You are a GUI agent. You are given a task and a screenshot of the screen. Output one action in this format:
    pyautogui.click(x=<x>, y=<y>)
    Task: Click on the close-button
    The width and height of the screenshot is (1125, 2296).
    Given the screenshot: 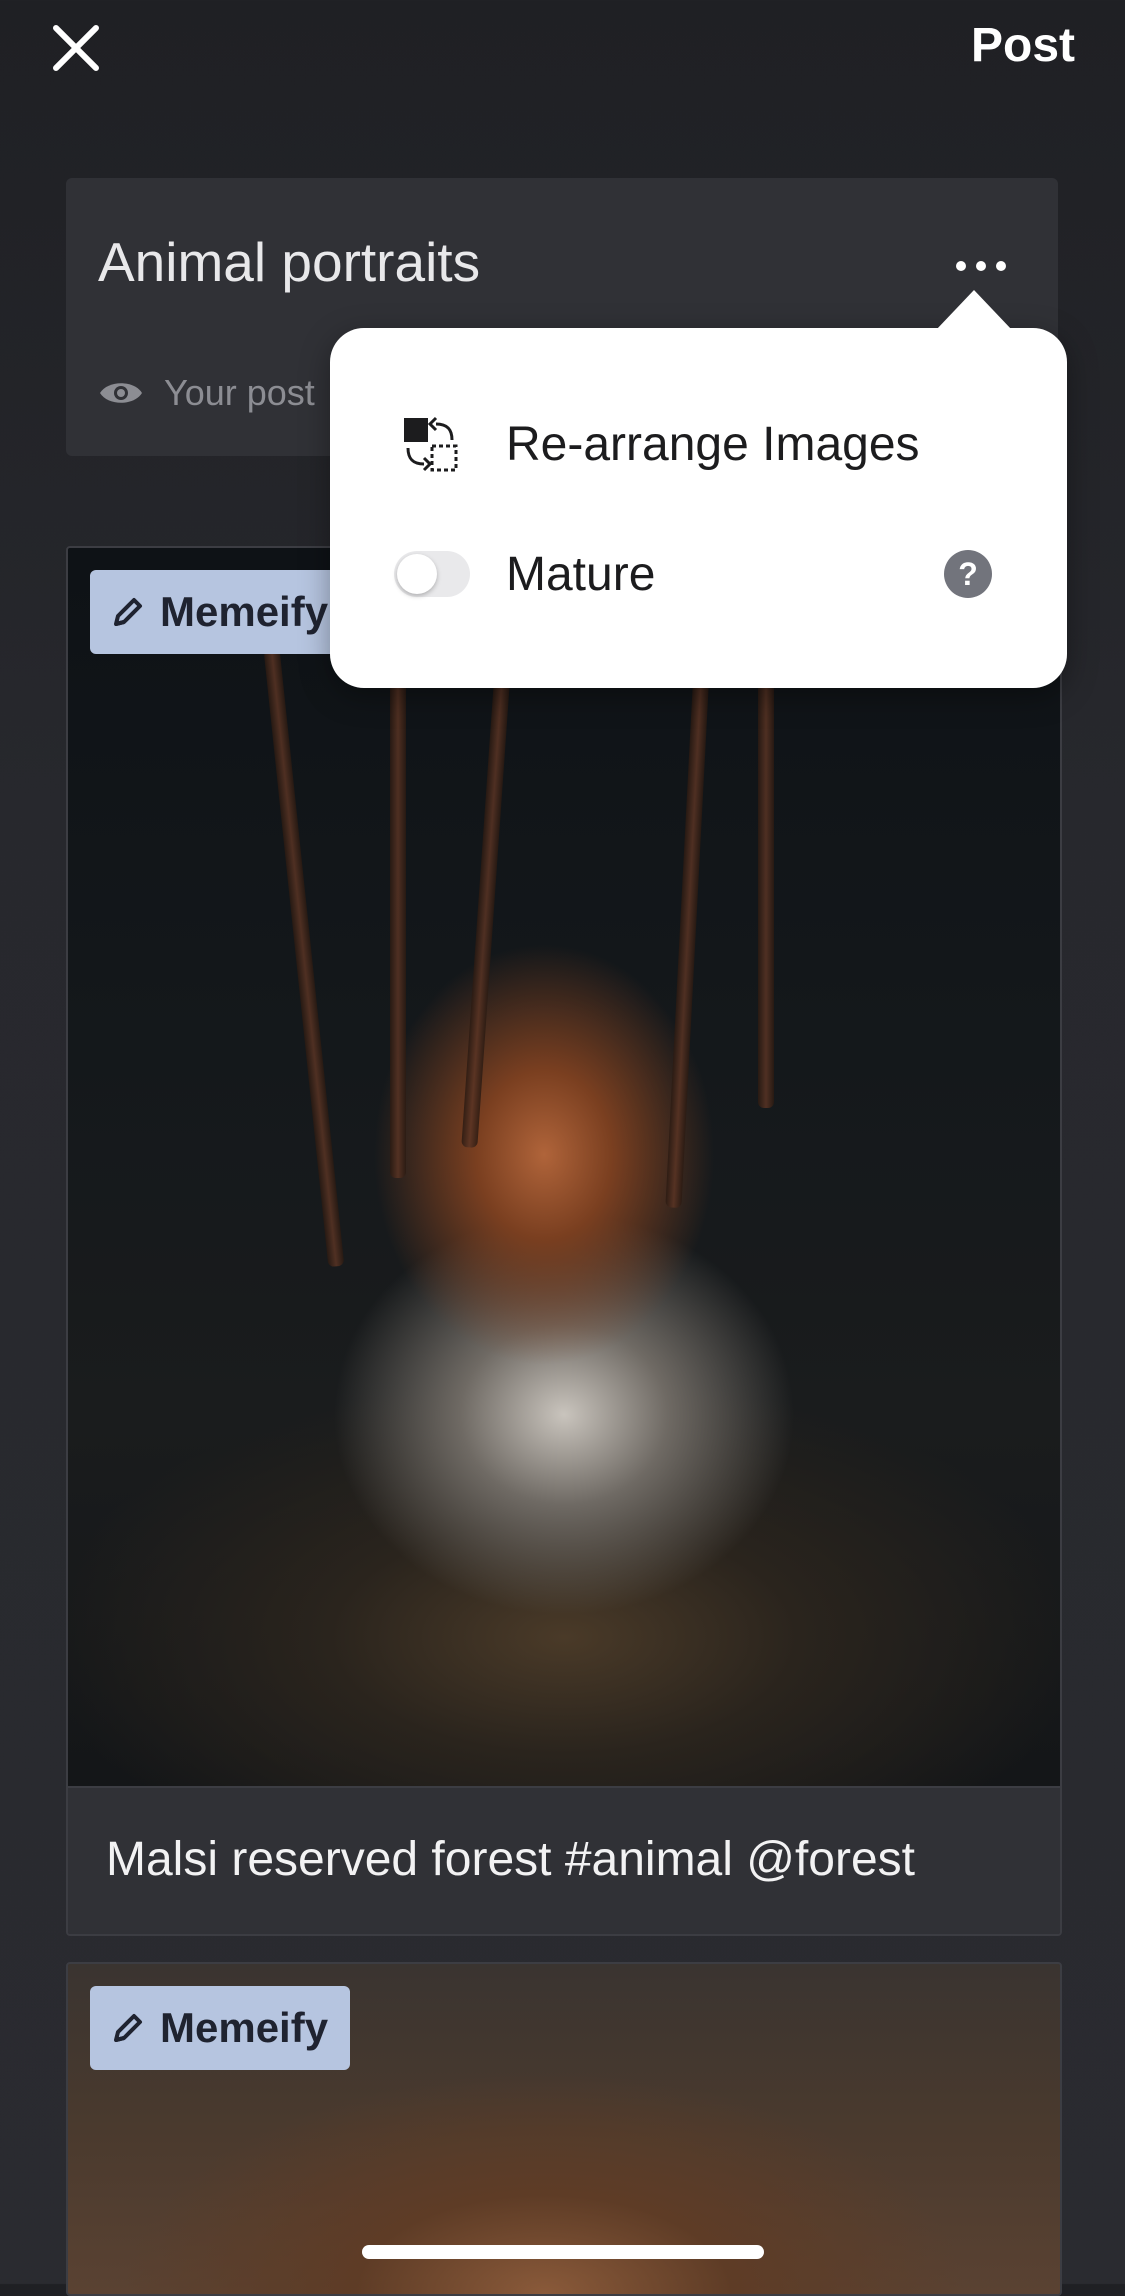 What is the action you would take?
    pyautogui.click(x=76, y=48)
    